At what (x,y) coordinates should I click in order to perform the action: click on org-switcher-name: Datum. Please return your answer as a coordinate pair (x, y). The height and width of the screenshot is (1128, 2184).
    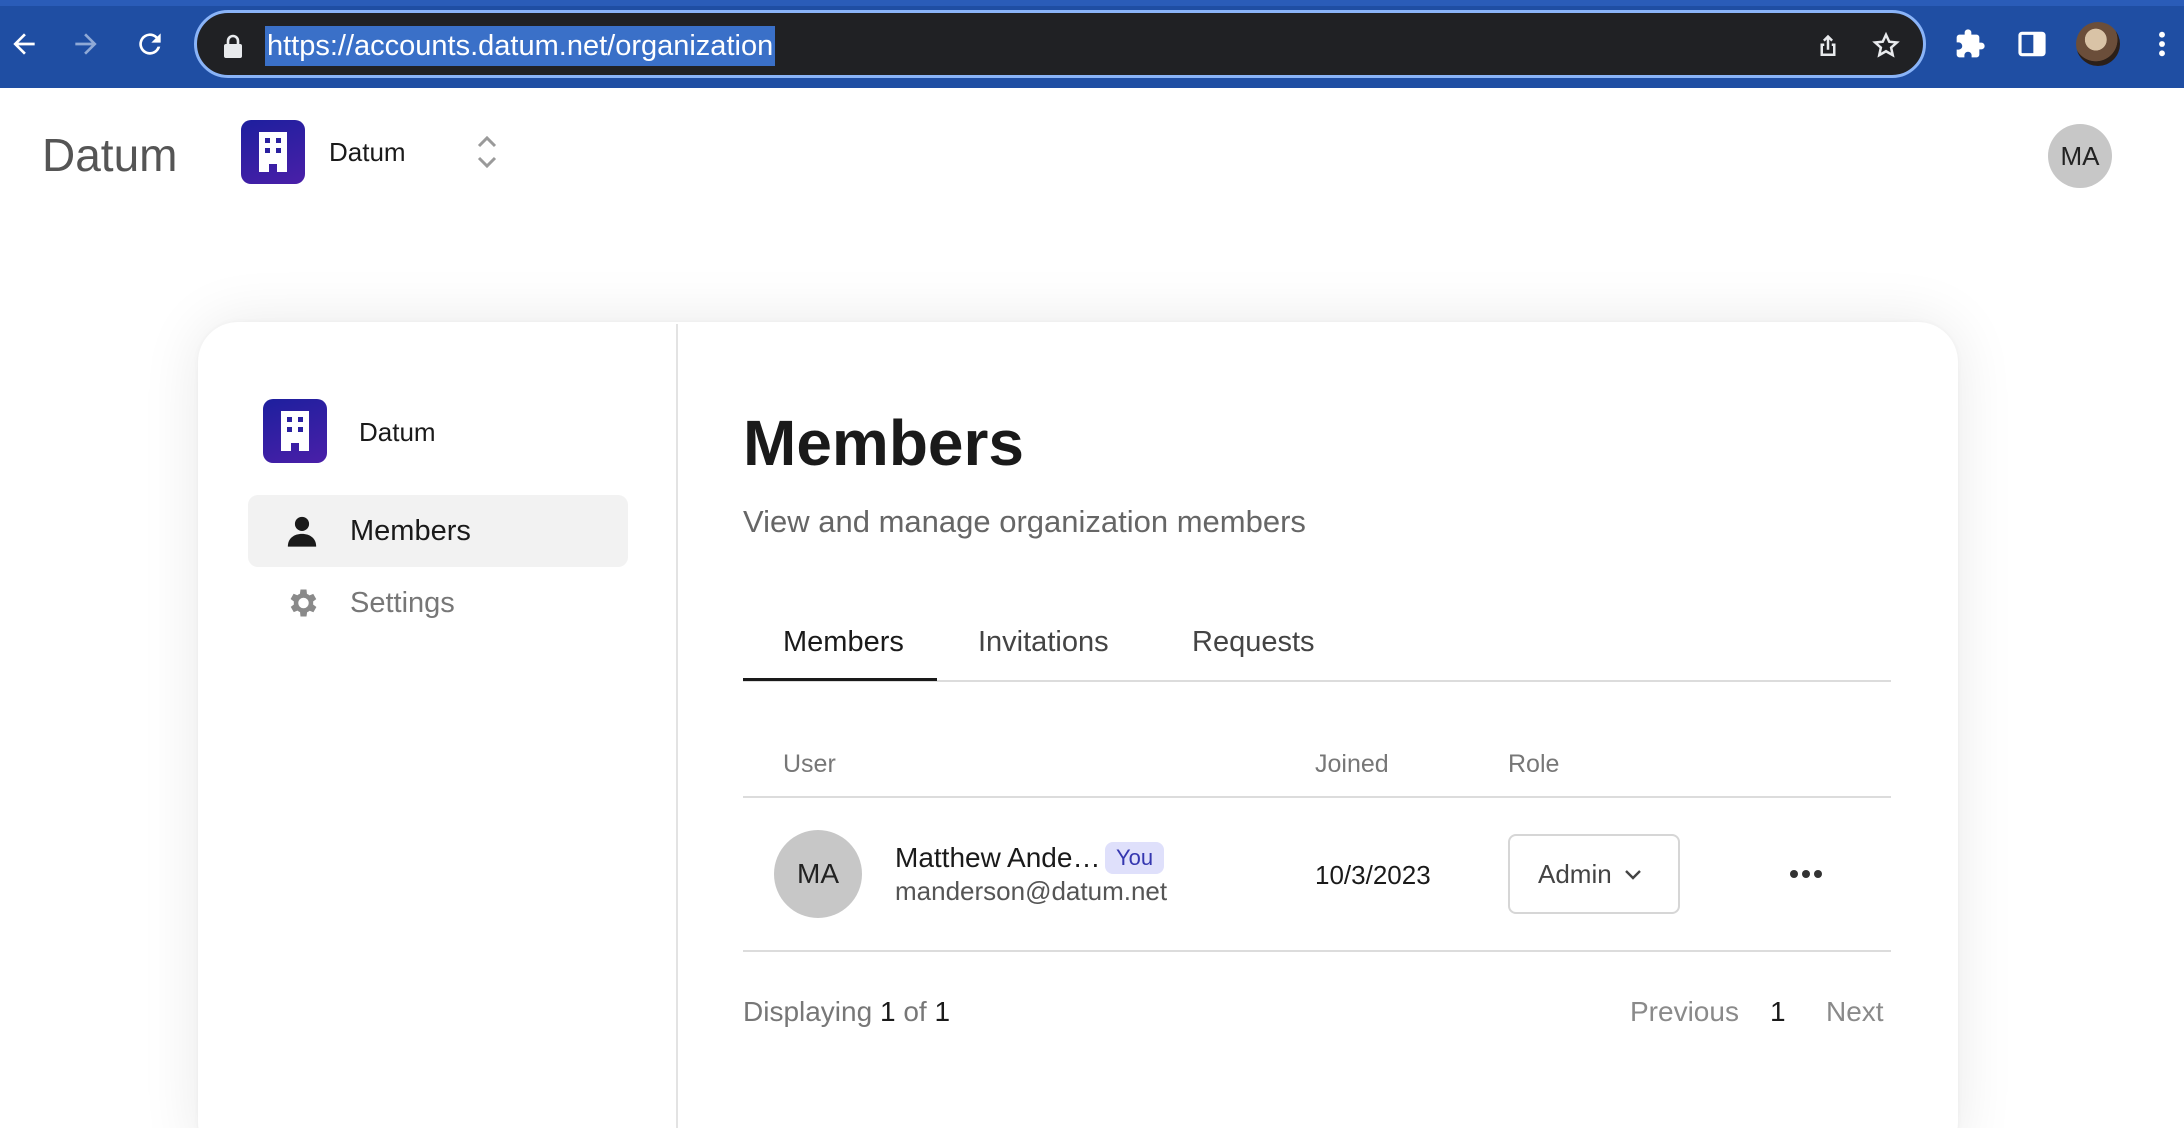
    Looking at the image, I should click on (367, 152).